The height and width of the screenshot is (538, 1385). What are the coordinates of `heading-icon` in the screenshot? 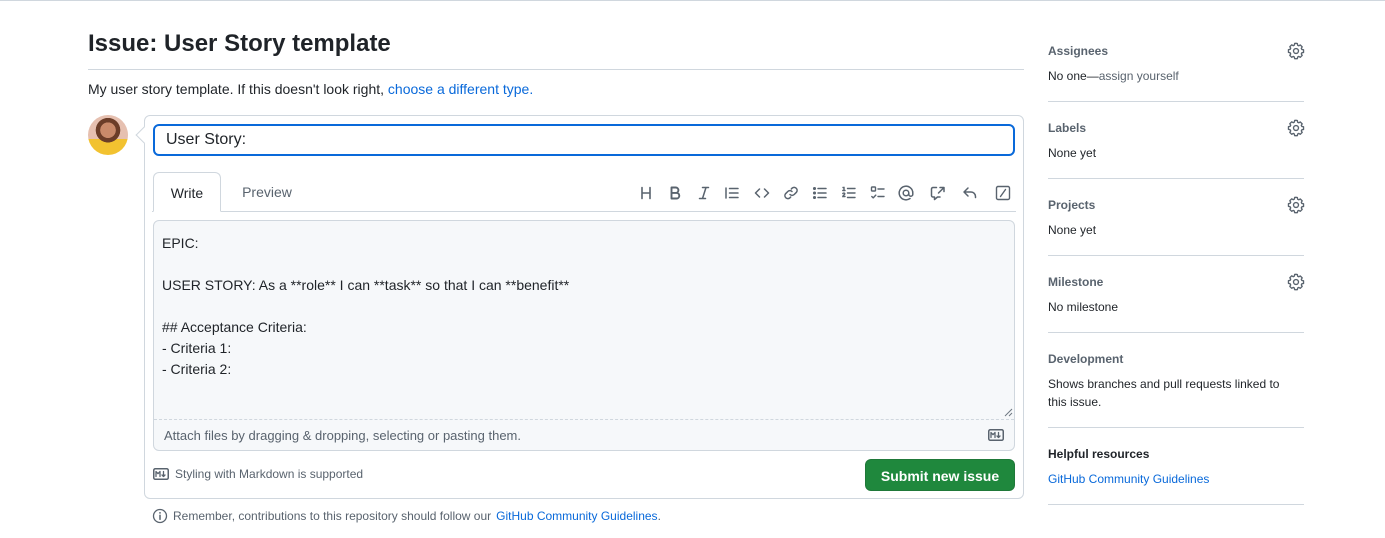 It's located at (646, 193).